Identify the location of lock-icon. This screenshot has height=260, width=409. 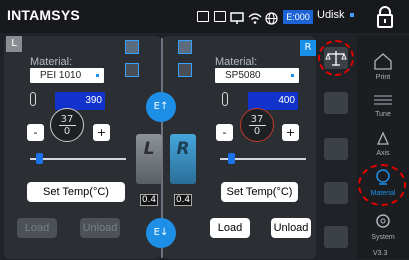
(385, 17).